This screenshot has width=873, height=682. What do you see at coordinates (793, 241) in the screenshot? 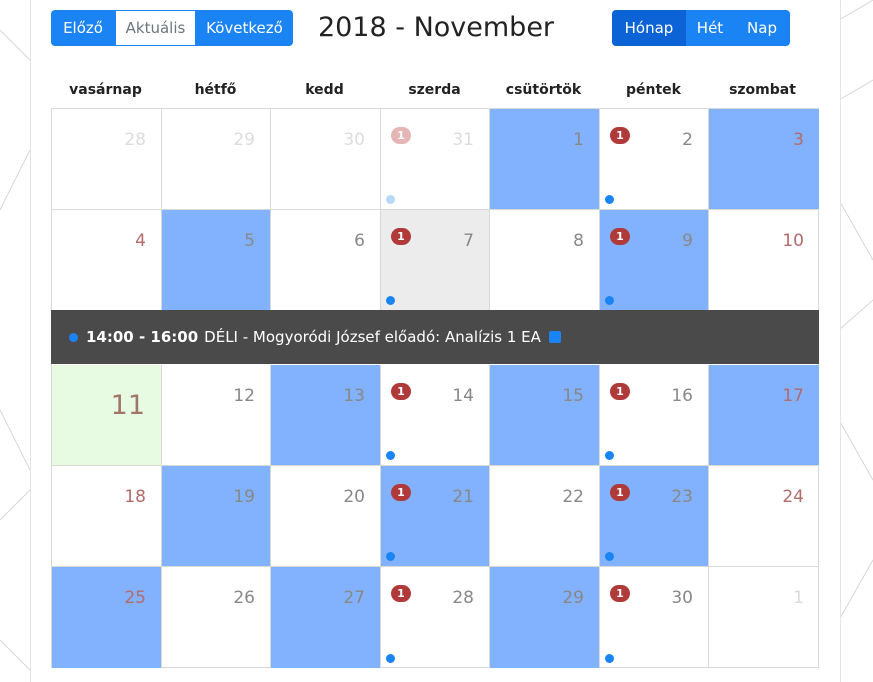
I see `day-number: 10` at bounding box center [793, 241].